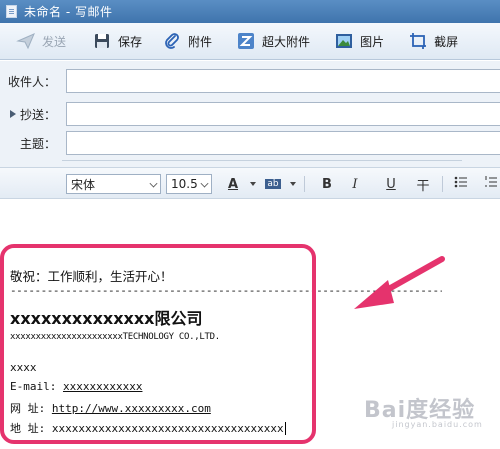 Image resolution: width=500 pixels, height=449 pixels. What do you see at coordinates (273, 184) in the screenshot?
I see `highlight-color-button: ab` at bounding box center [273, 184].